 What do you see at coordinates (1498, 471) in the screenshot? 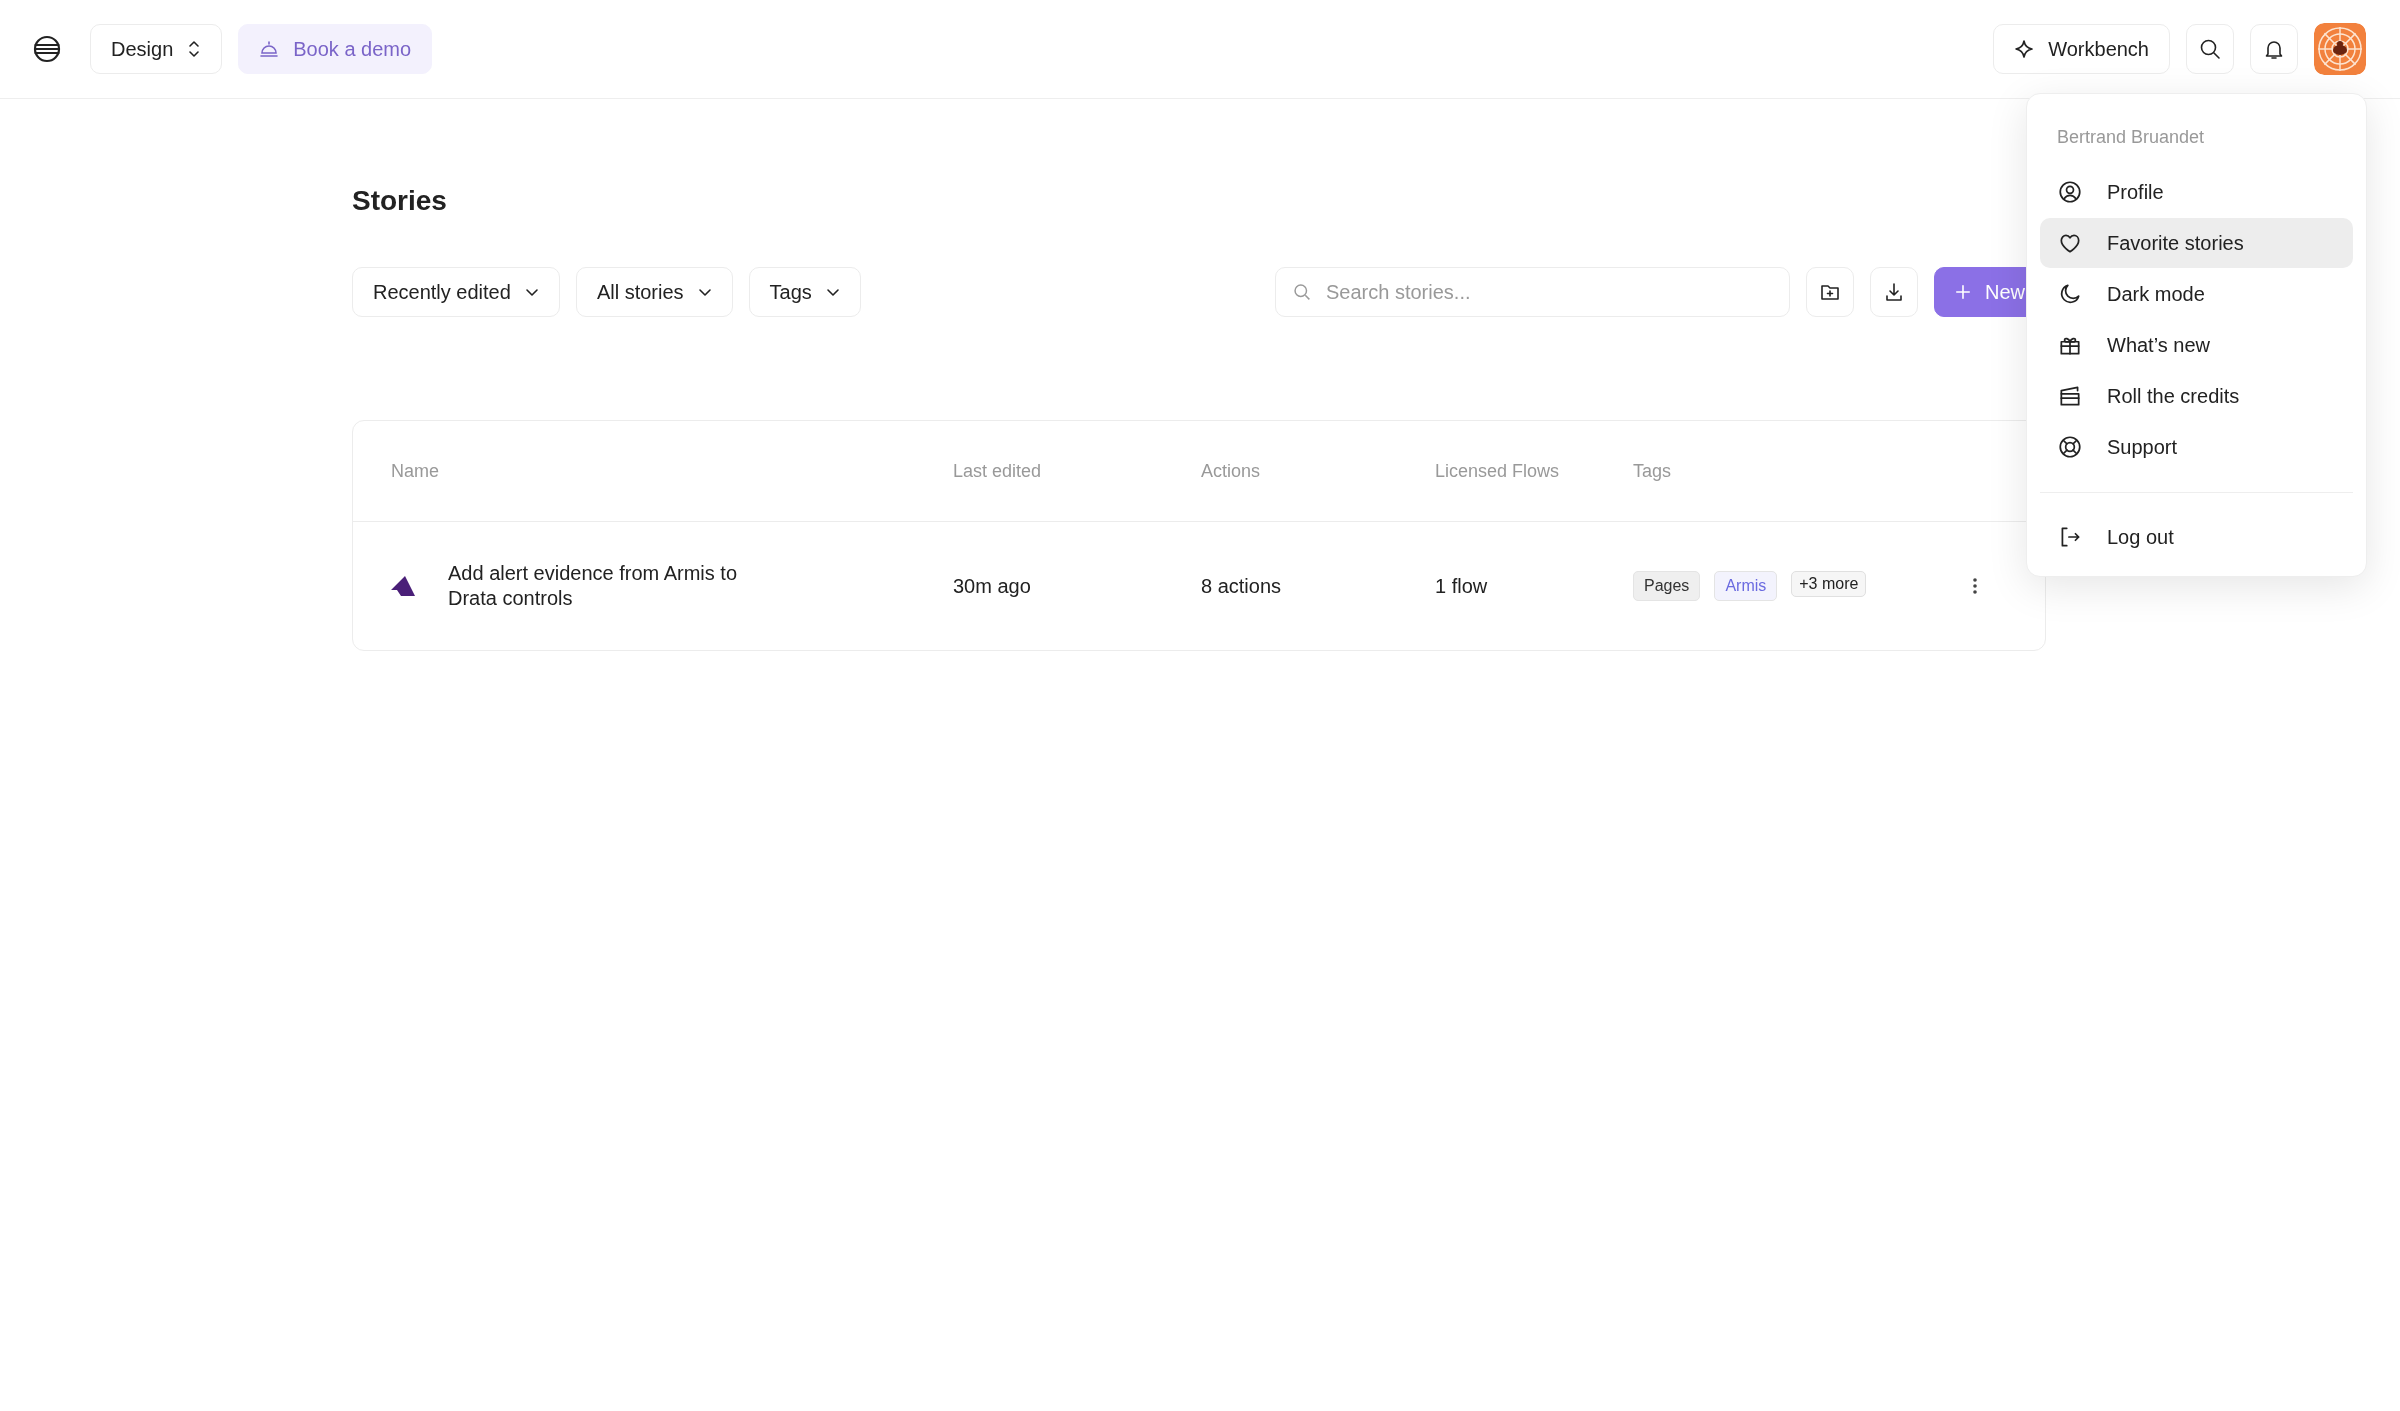
I see `column-header: Licensed Flows` at bounding box center [1498, 471].